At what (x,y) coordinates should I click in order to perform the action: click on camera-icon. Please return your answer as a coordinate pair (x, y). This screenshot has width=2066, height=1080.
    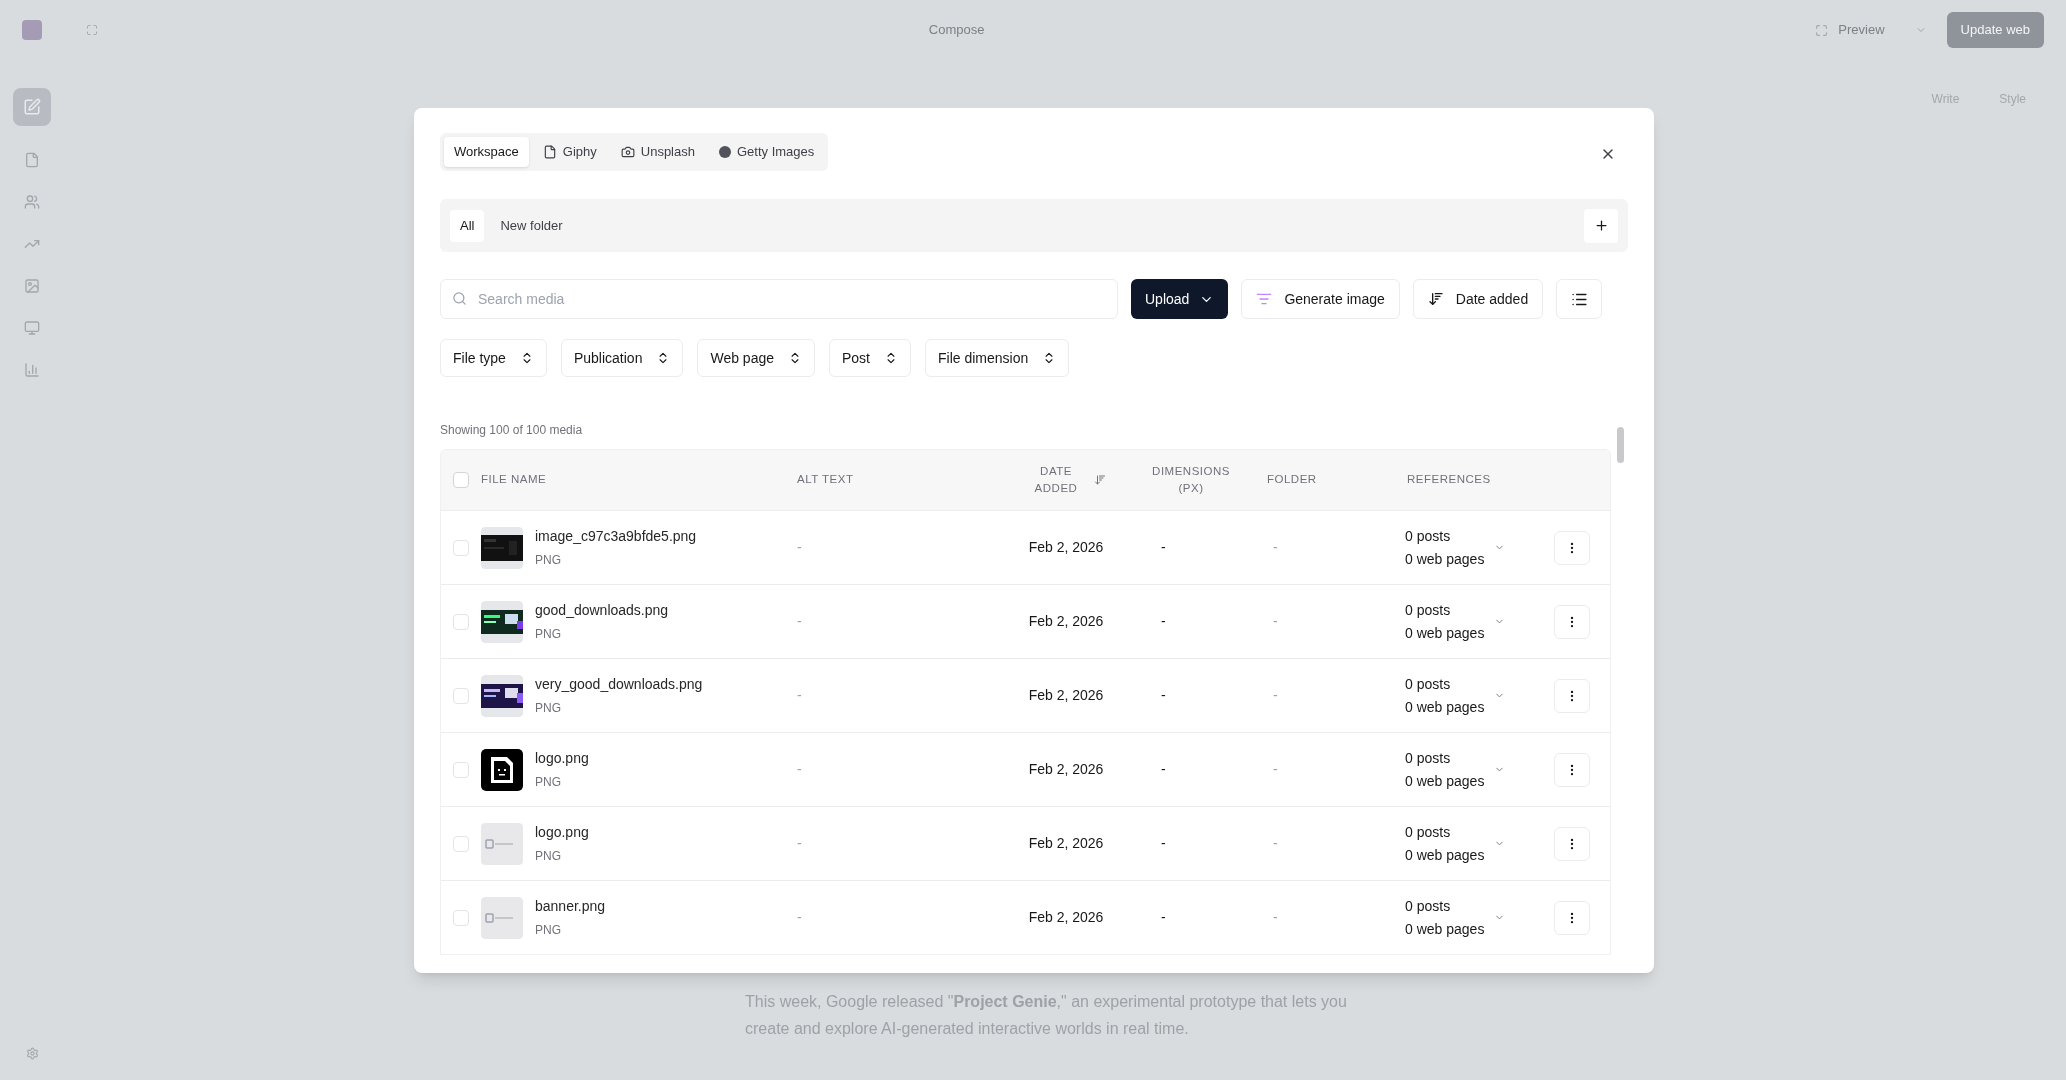
    Looking at the image, I should click on (627, 152).